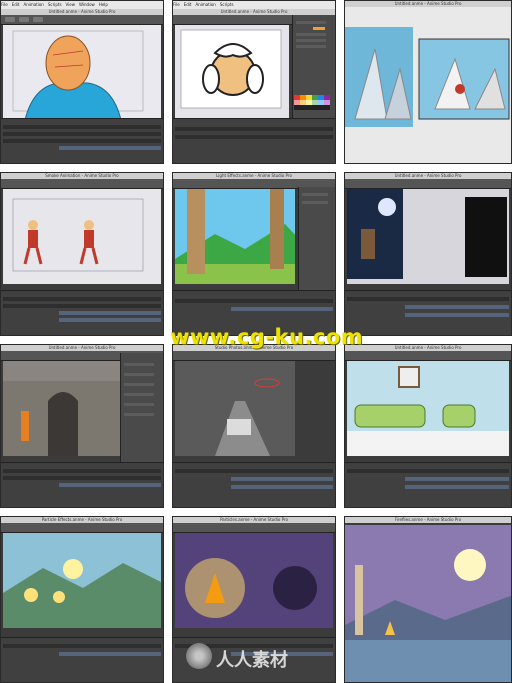 This screenshot has height=683, width=512. Describe the element at coordinates (428, 520) in the screenshot. I see `window-title: Fireflies.anme - Anime Studio Pro` at that location.